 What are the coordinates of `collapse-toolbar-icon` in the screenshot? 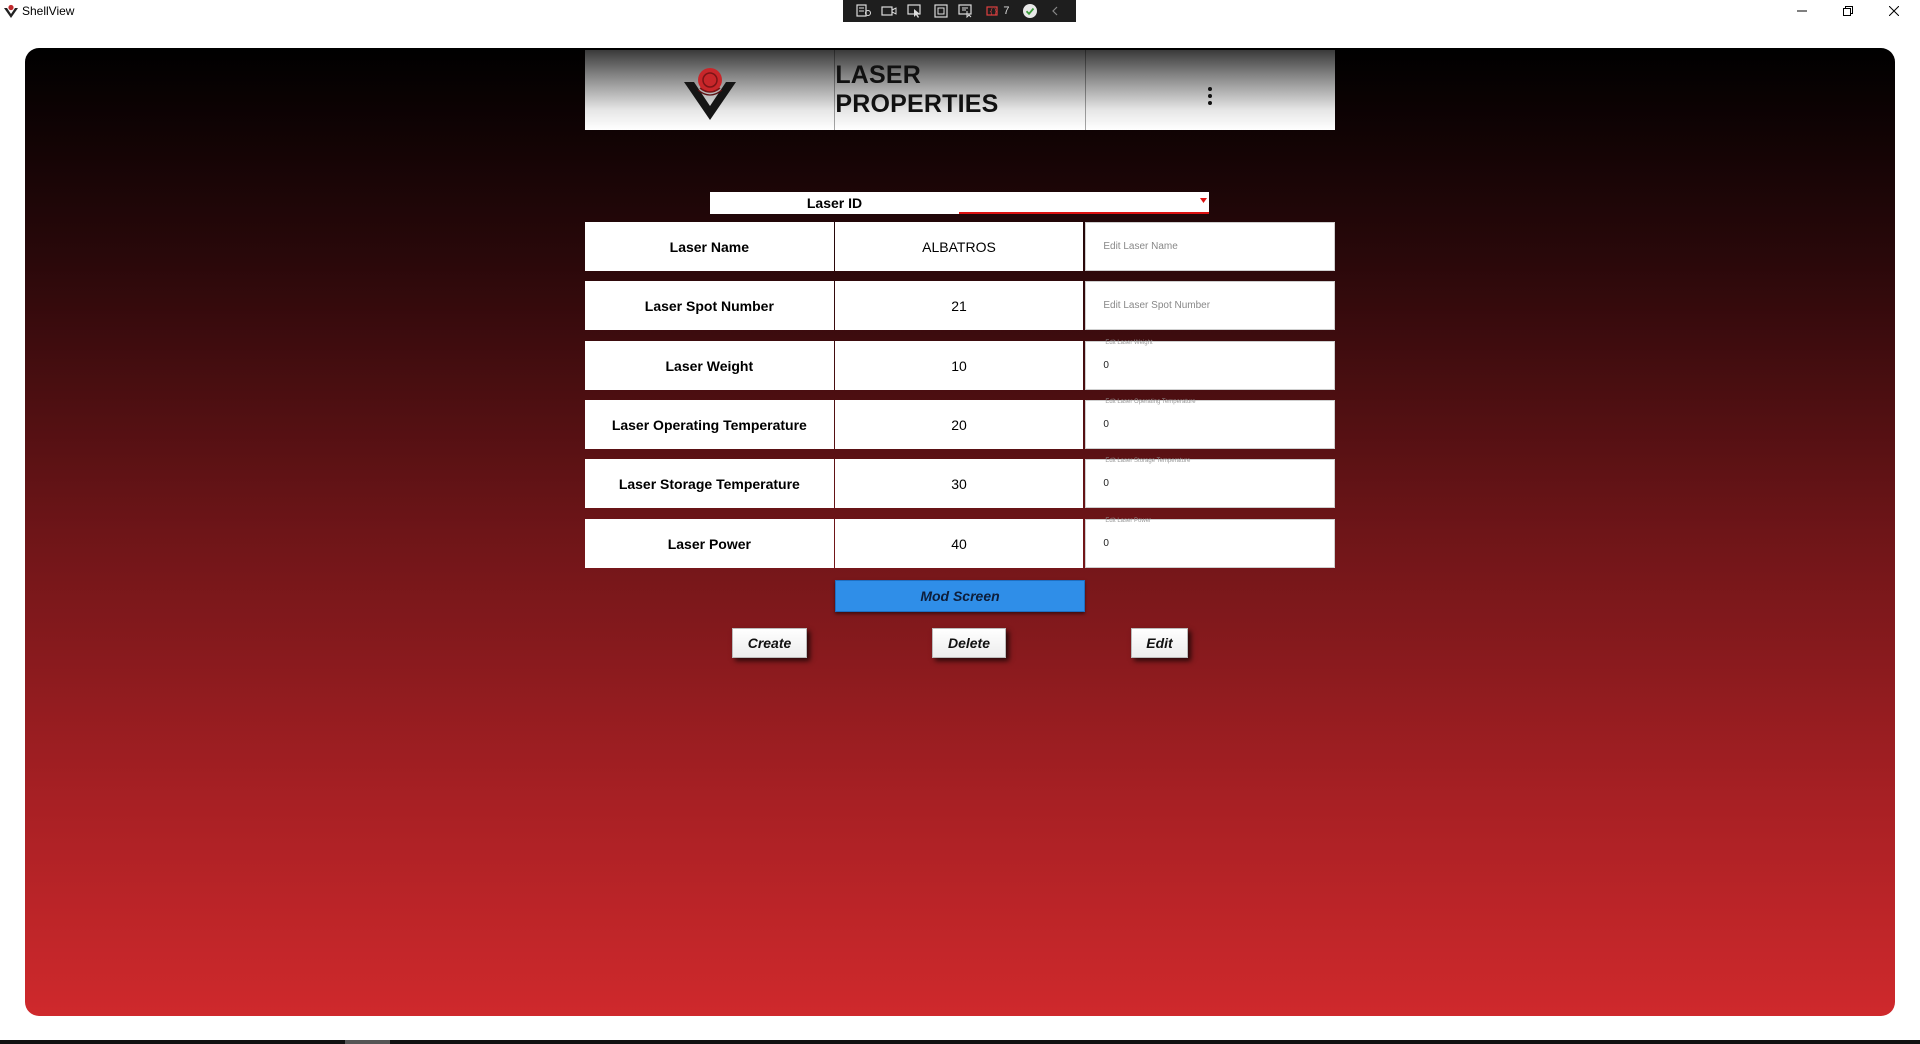 It's located at (1055, 11).